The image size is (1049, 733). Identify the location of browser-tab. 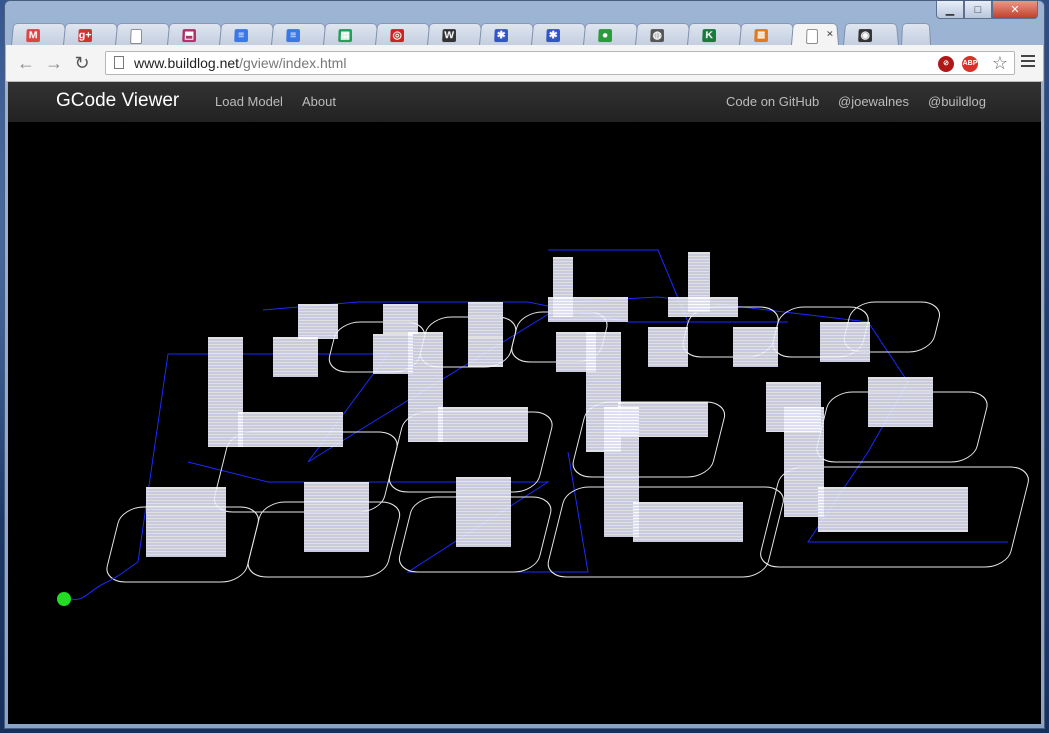
(143, 34).